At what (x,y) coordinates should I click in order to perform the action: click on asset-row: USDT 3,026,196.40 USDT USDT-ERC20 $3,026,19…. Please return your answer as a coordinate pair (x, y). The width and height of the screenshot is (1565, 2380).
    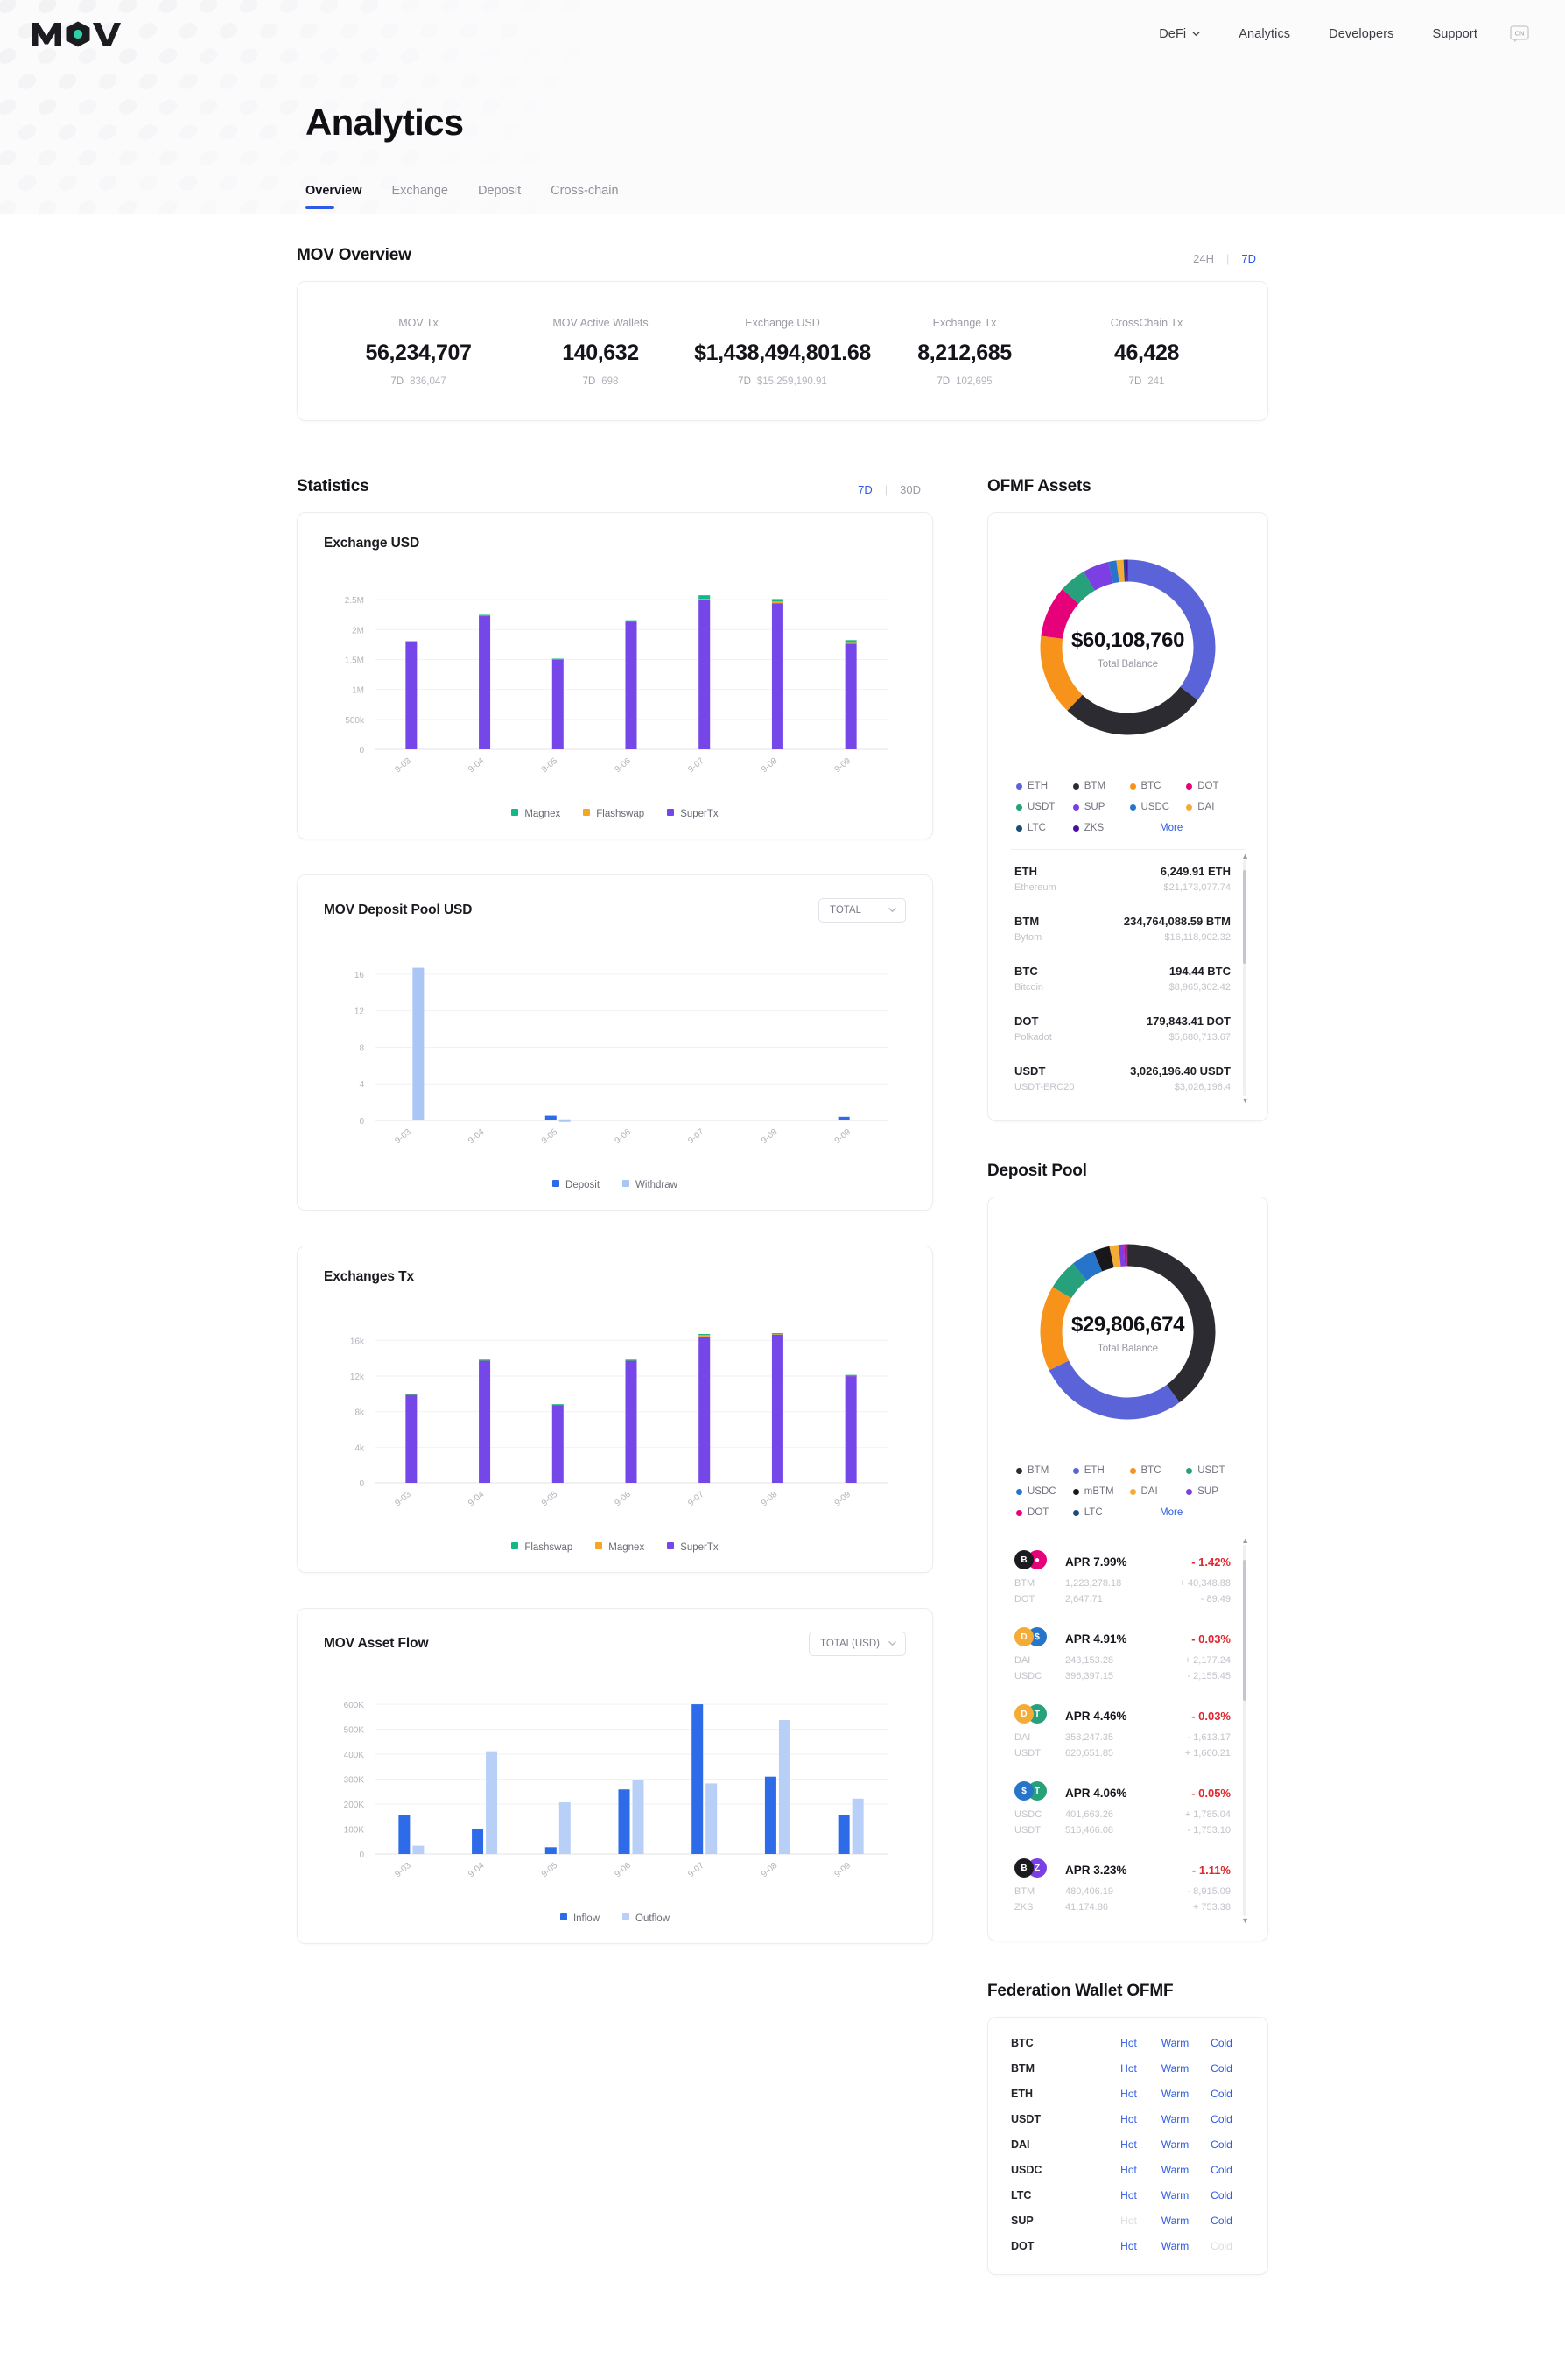
    Looking at the image, I should click on (1122, 1078).